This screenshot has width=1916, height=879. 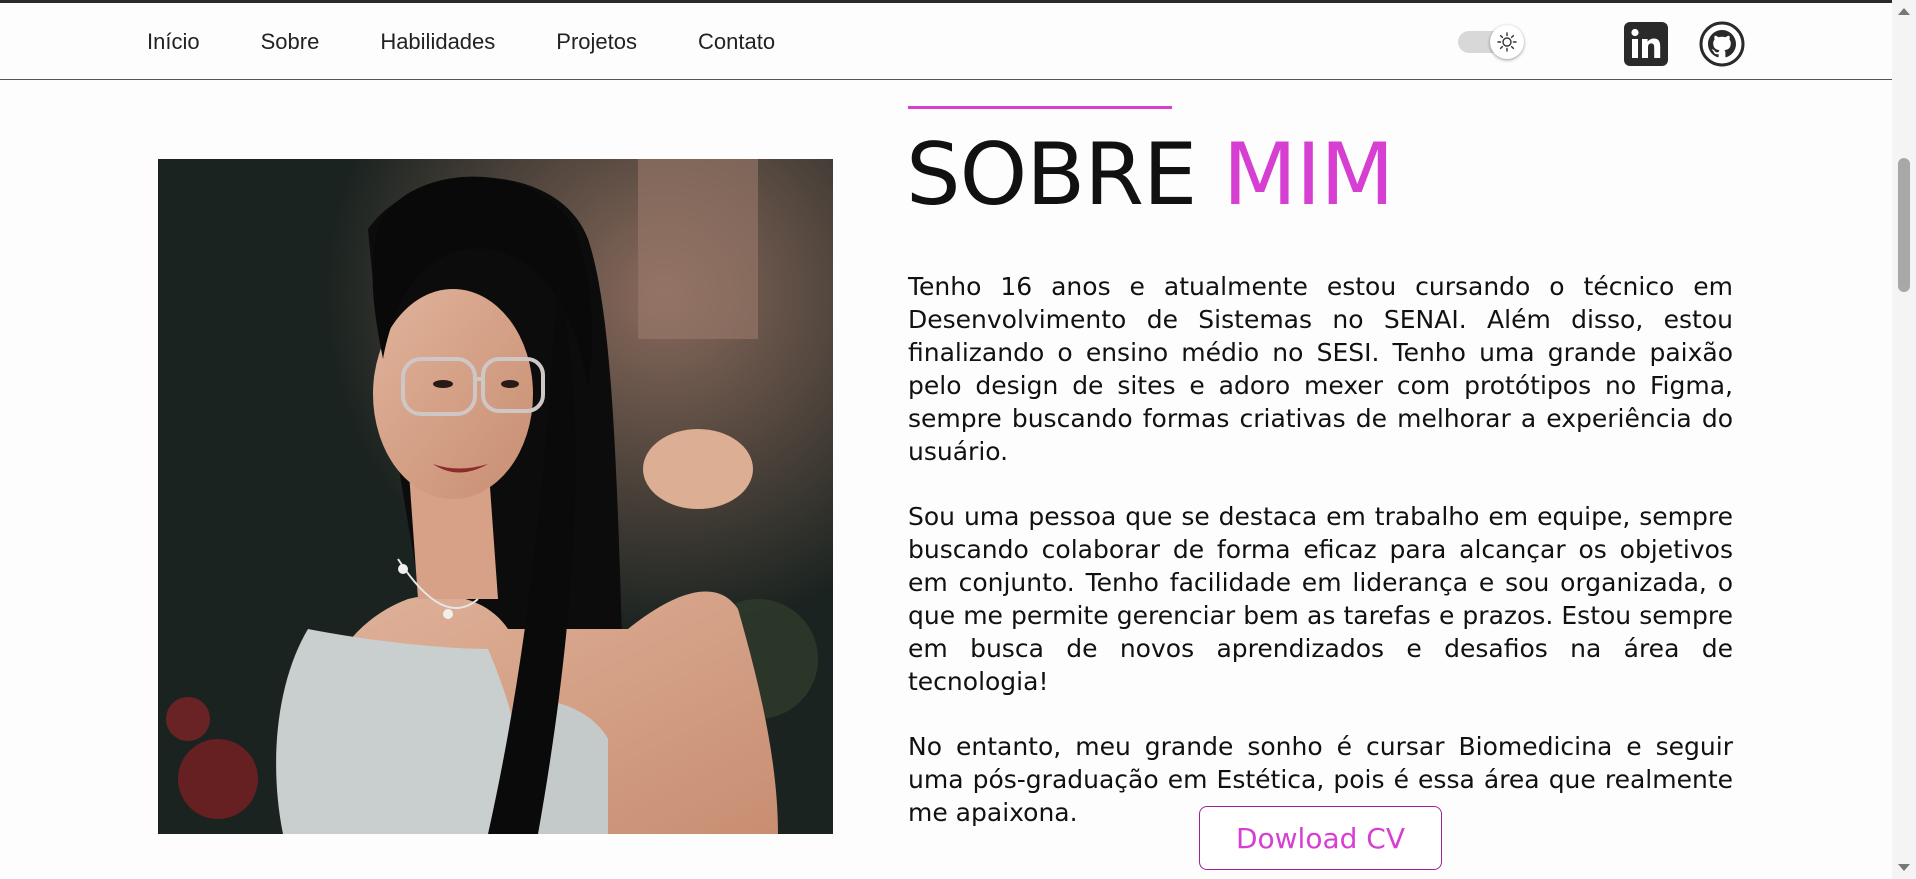 I want to click on toggle-knob, so click(x=1507, y=42).